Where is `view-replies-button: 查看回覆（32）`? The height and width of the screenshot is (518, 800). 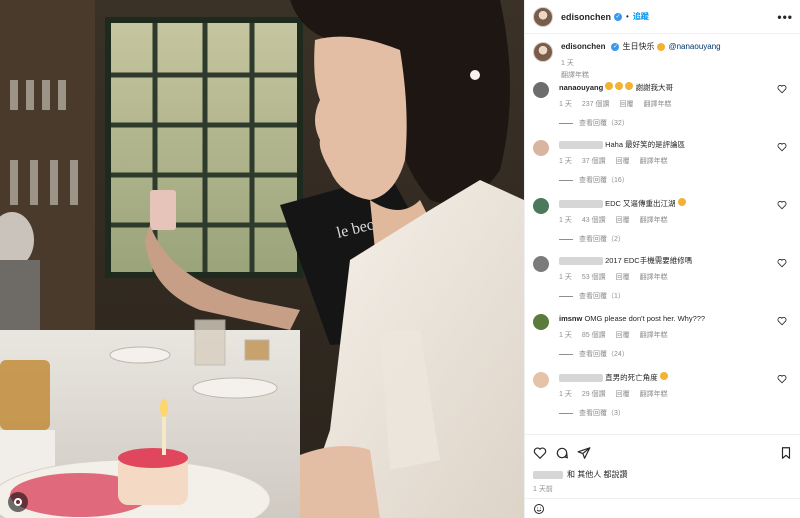
view-replies-button: 查看回覆（32） is located at coordinates (669, 123).